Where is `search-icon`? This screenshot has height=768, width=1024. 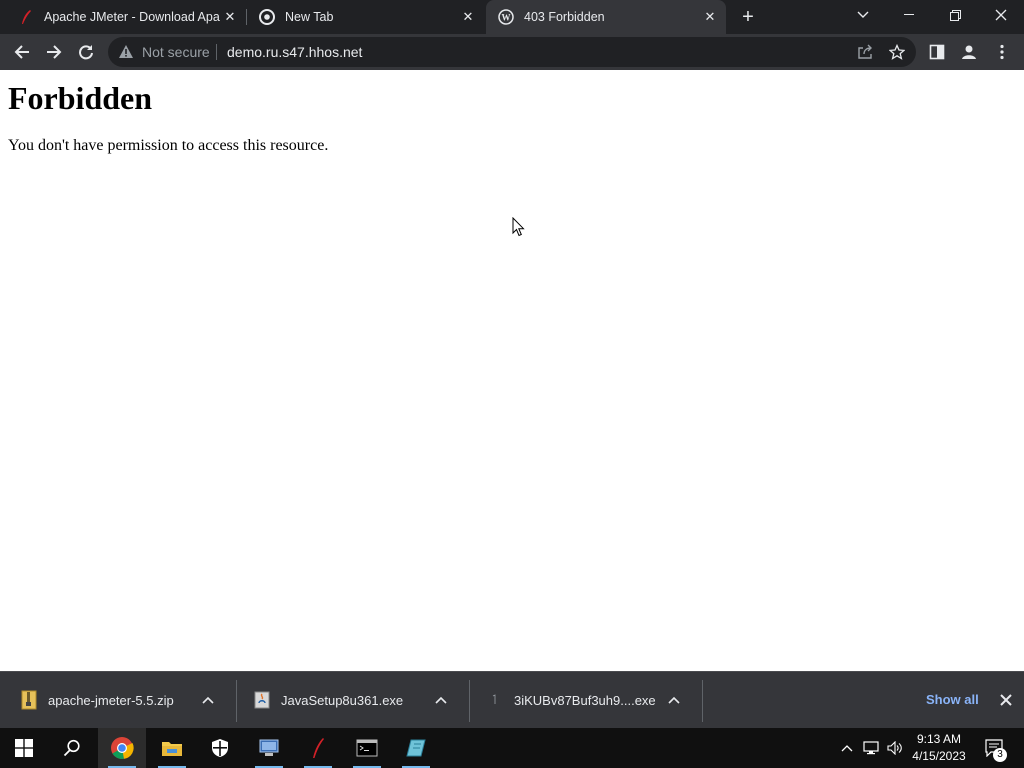 search-icon is located at coordinates (71, 748).